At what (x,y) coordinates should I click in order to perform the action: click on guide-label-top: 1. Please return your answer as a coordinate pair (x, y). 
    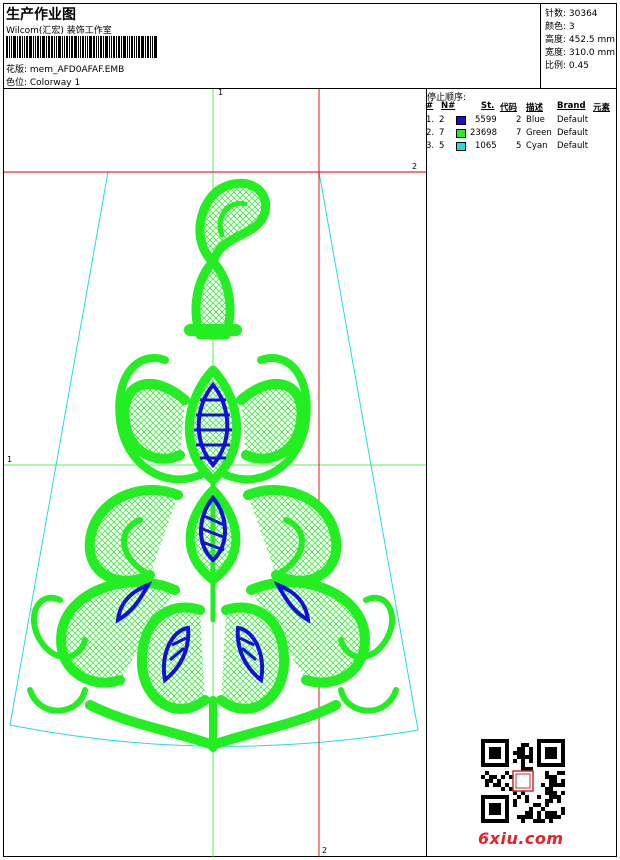
    Looking at the image, I should click on (221, 92).